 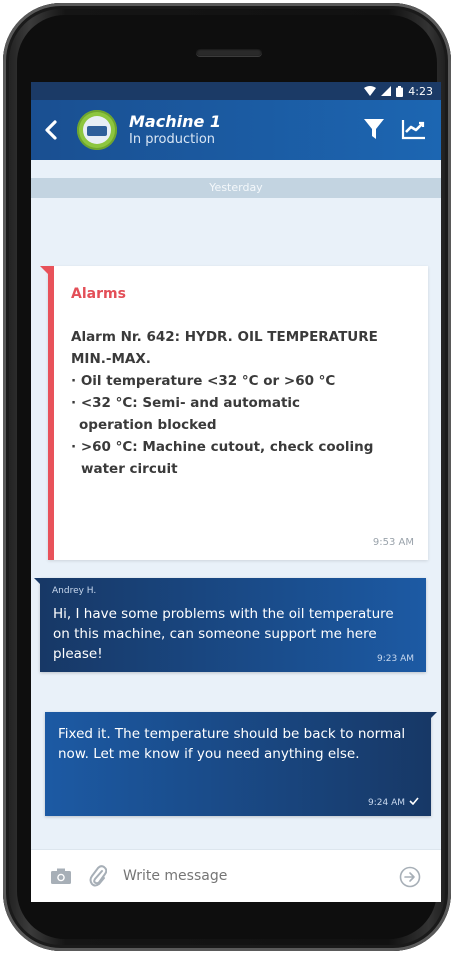 I want to click on battery-icon, so click(x=400, y=91).